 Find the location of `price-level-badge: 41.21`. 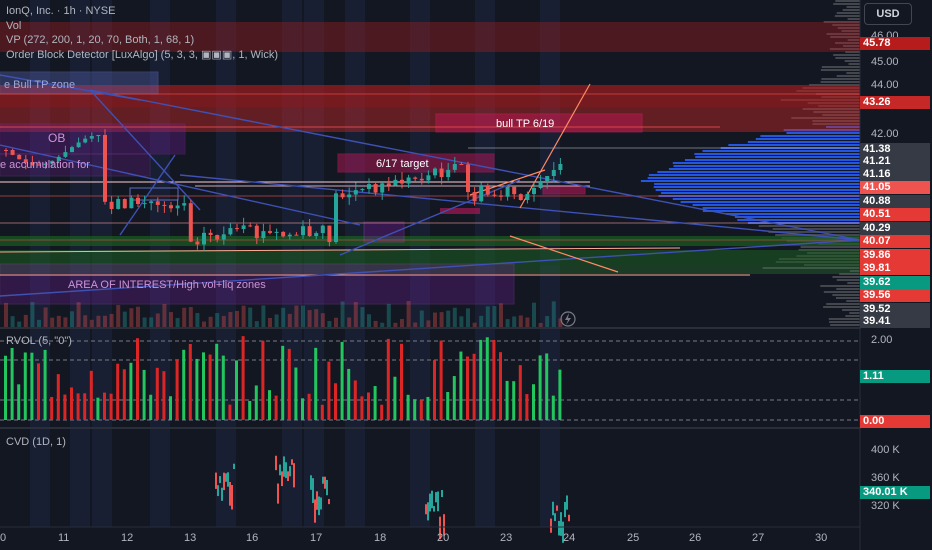

price-level-badge: 41.21 is located at coordinates (895, 161).